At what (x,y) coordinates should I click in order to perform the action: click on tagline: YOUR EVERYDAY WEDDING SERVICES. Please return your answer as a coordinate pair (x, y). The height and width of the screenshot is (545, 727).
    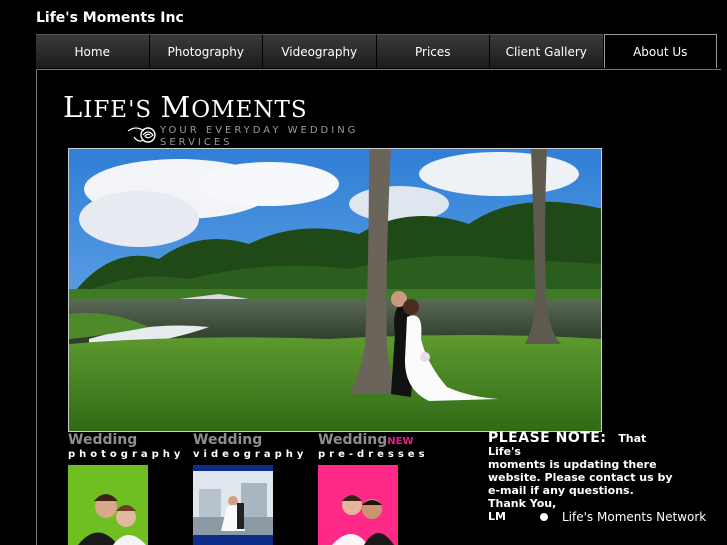
    Looking at the image, I should click on (259, 136).